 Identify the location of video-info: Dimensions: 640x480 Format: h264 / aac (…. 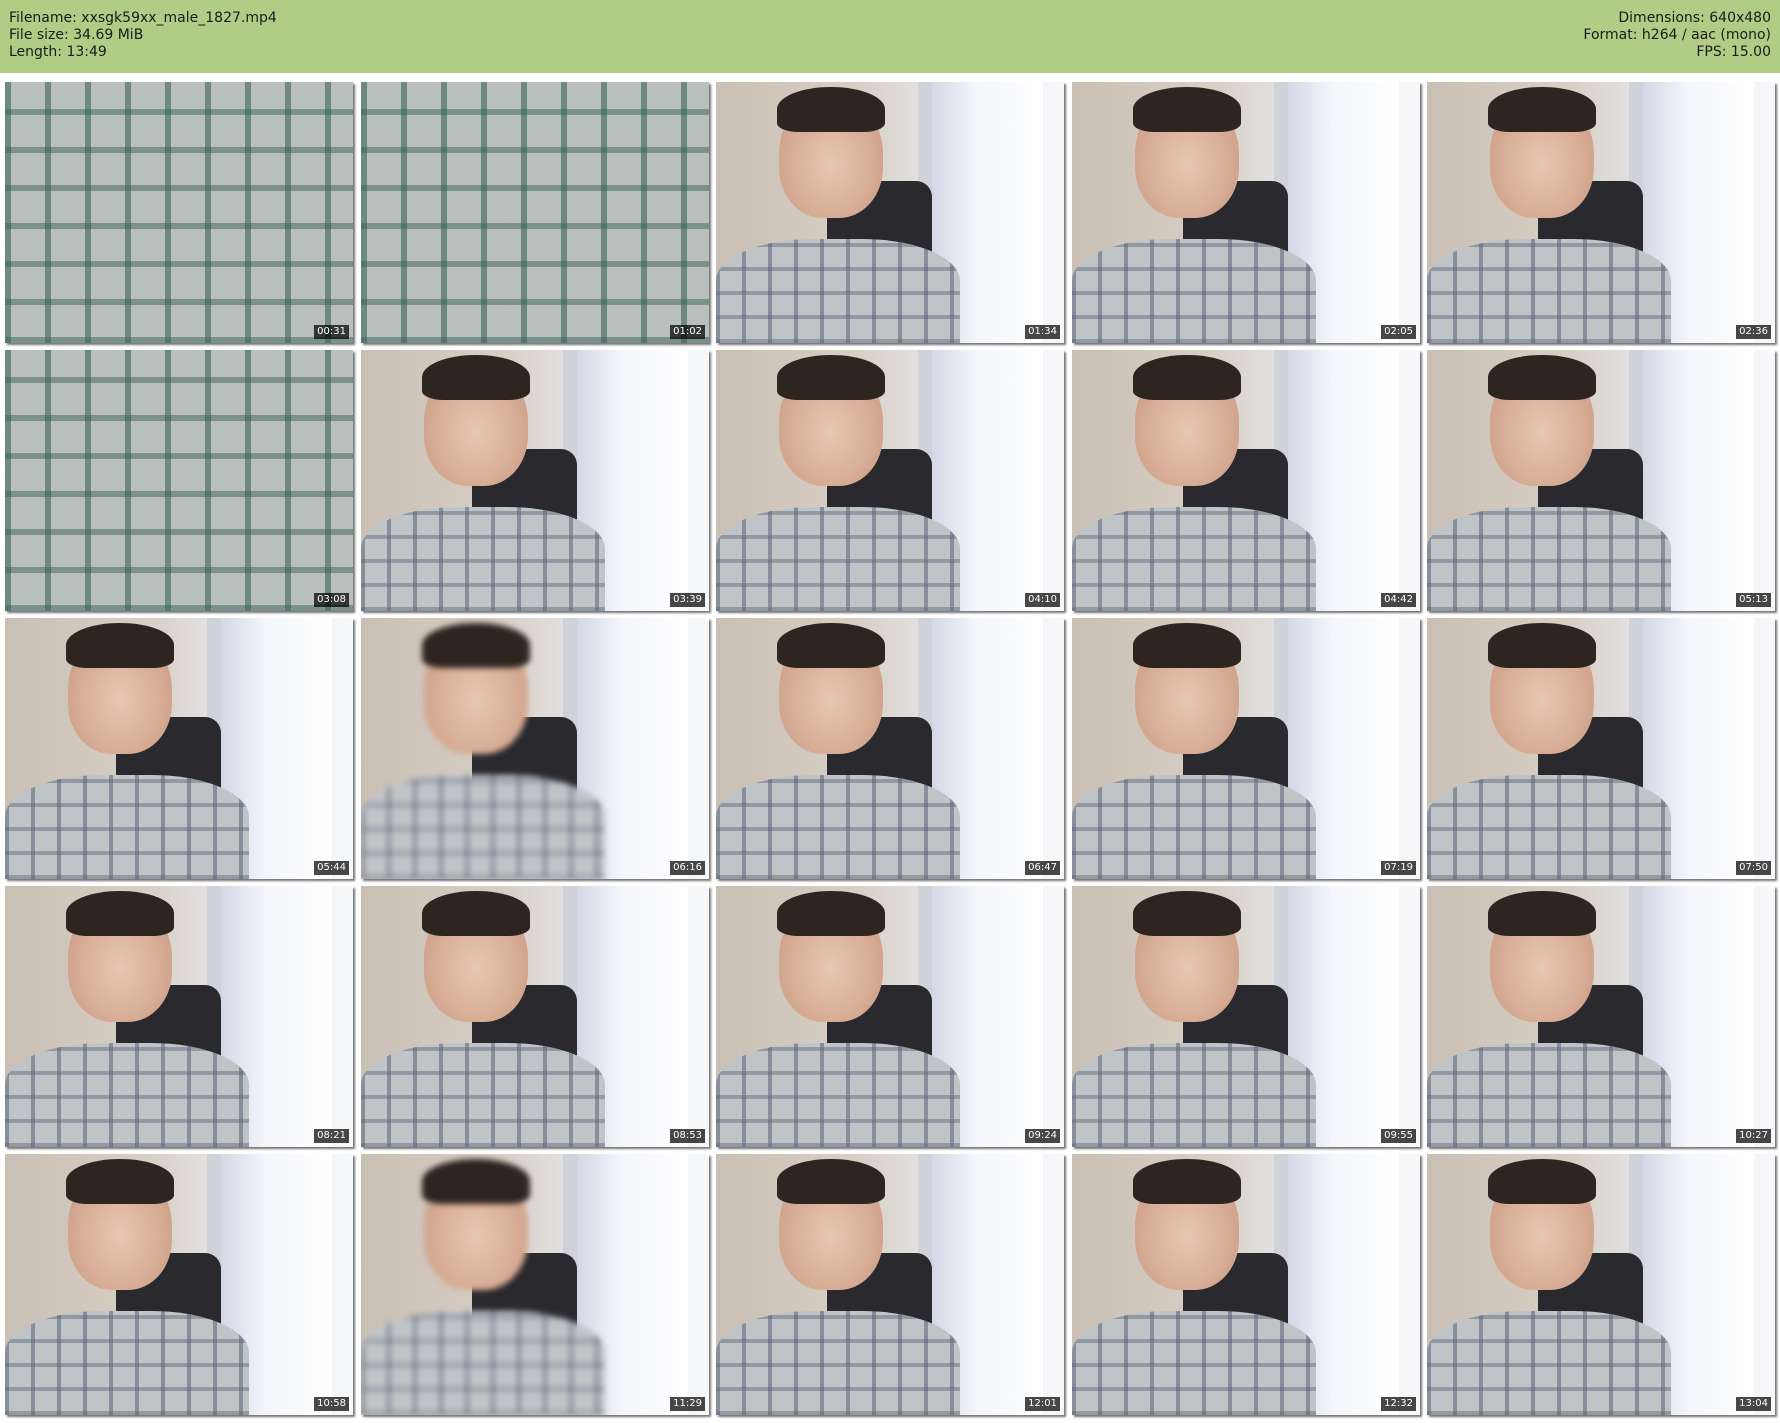
(1677, 35).